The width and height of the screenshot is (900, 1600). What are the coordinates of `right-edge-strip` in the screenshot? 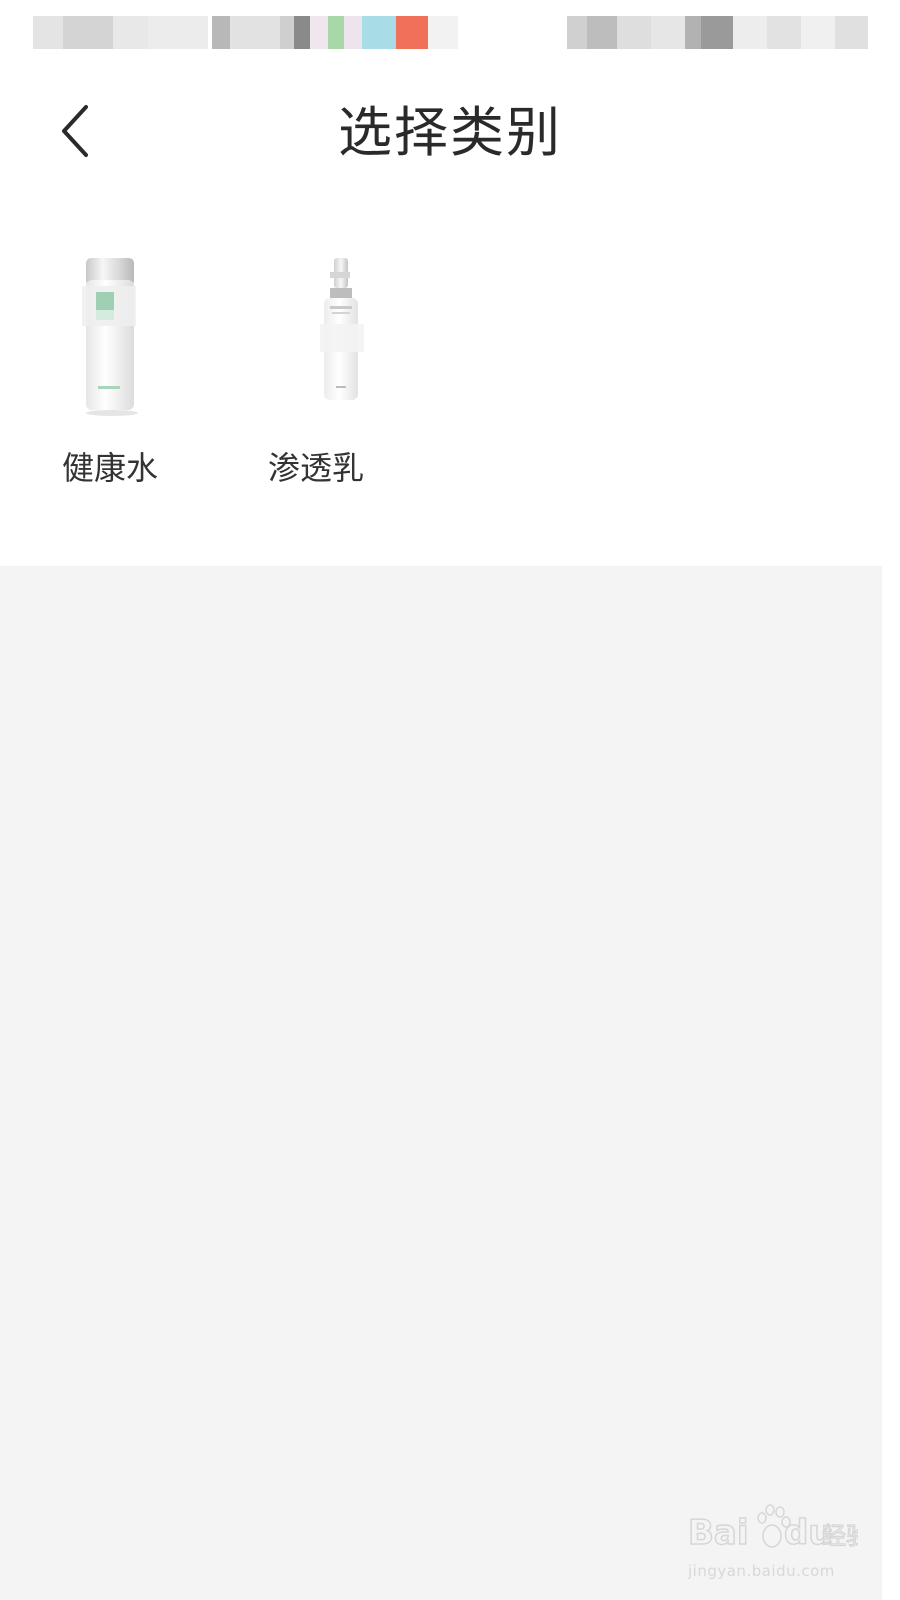 It's located at (891, 800).